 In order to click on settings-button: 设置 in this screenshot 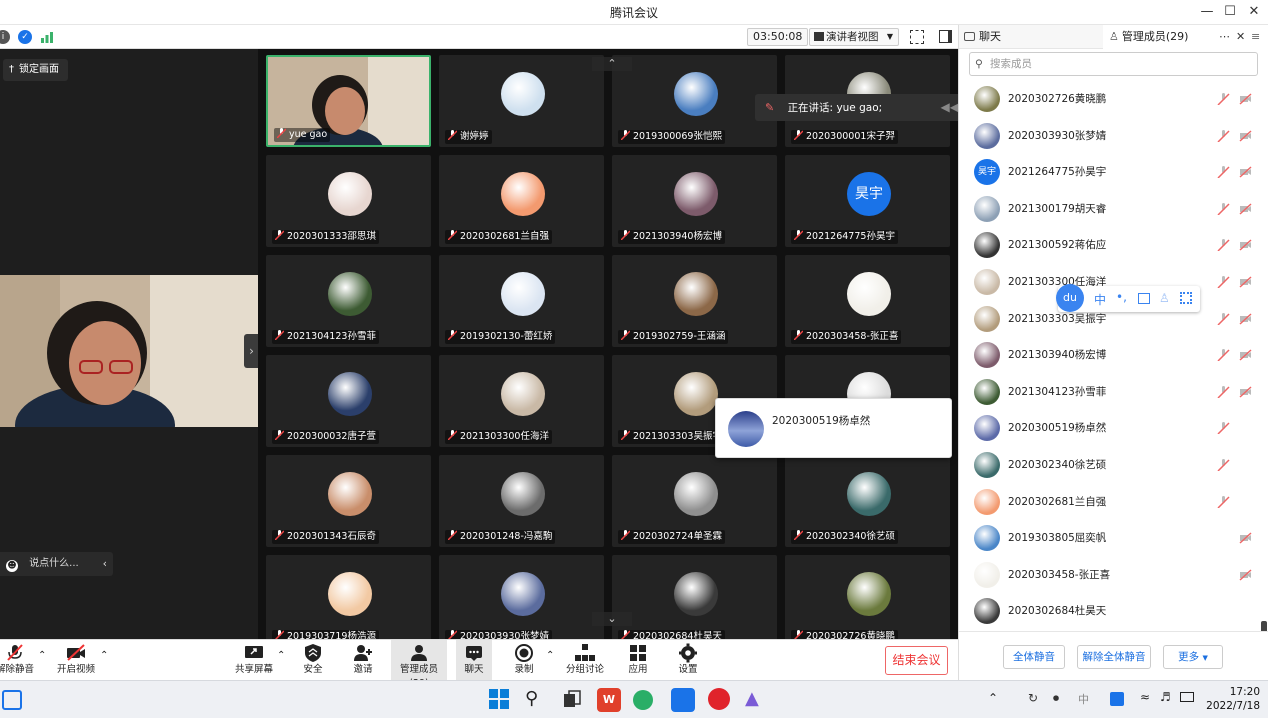, I will do `click(688, 660)`.